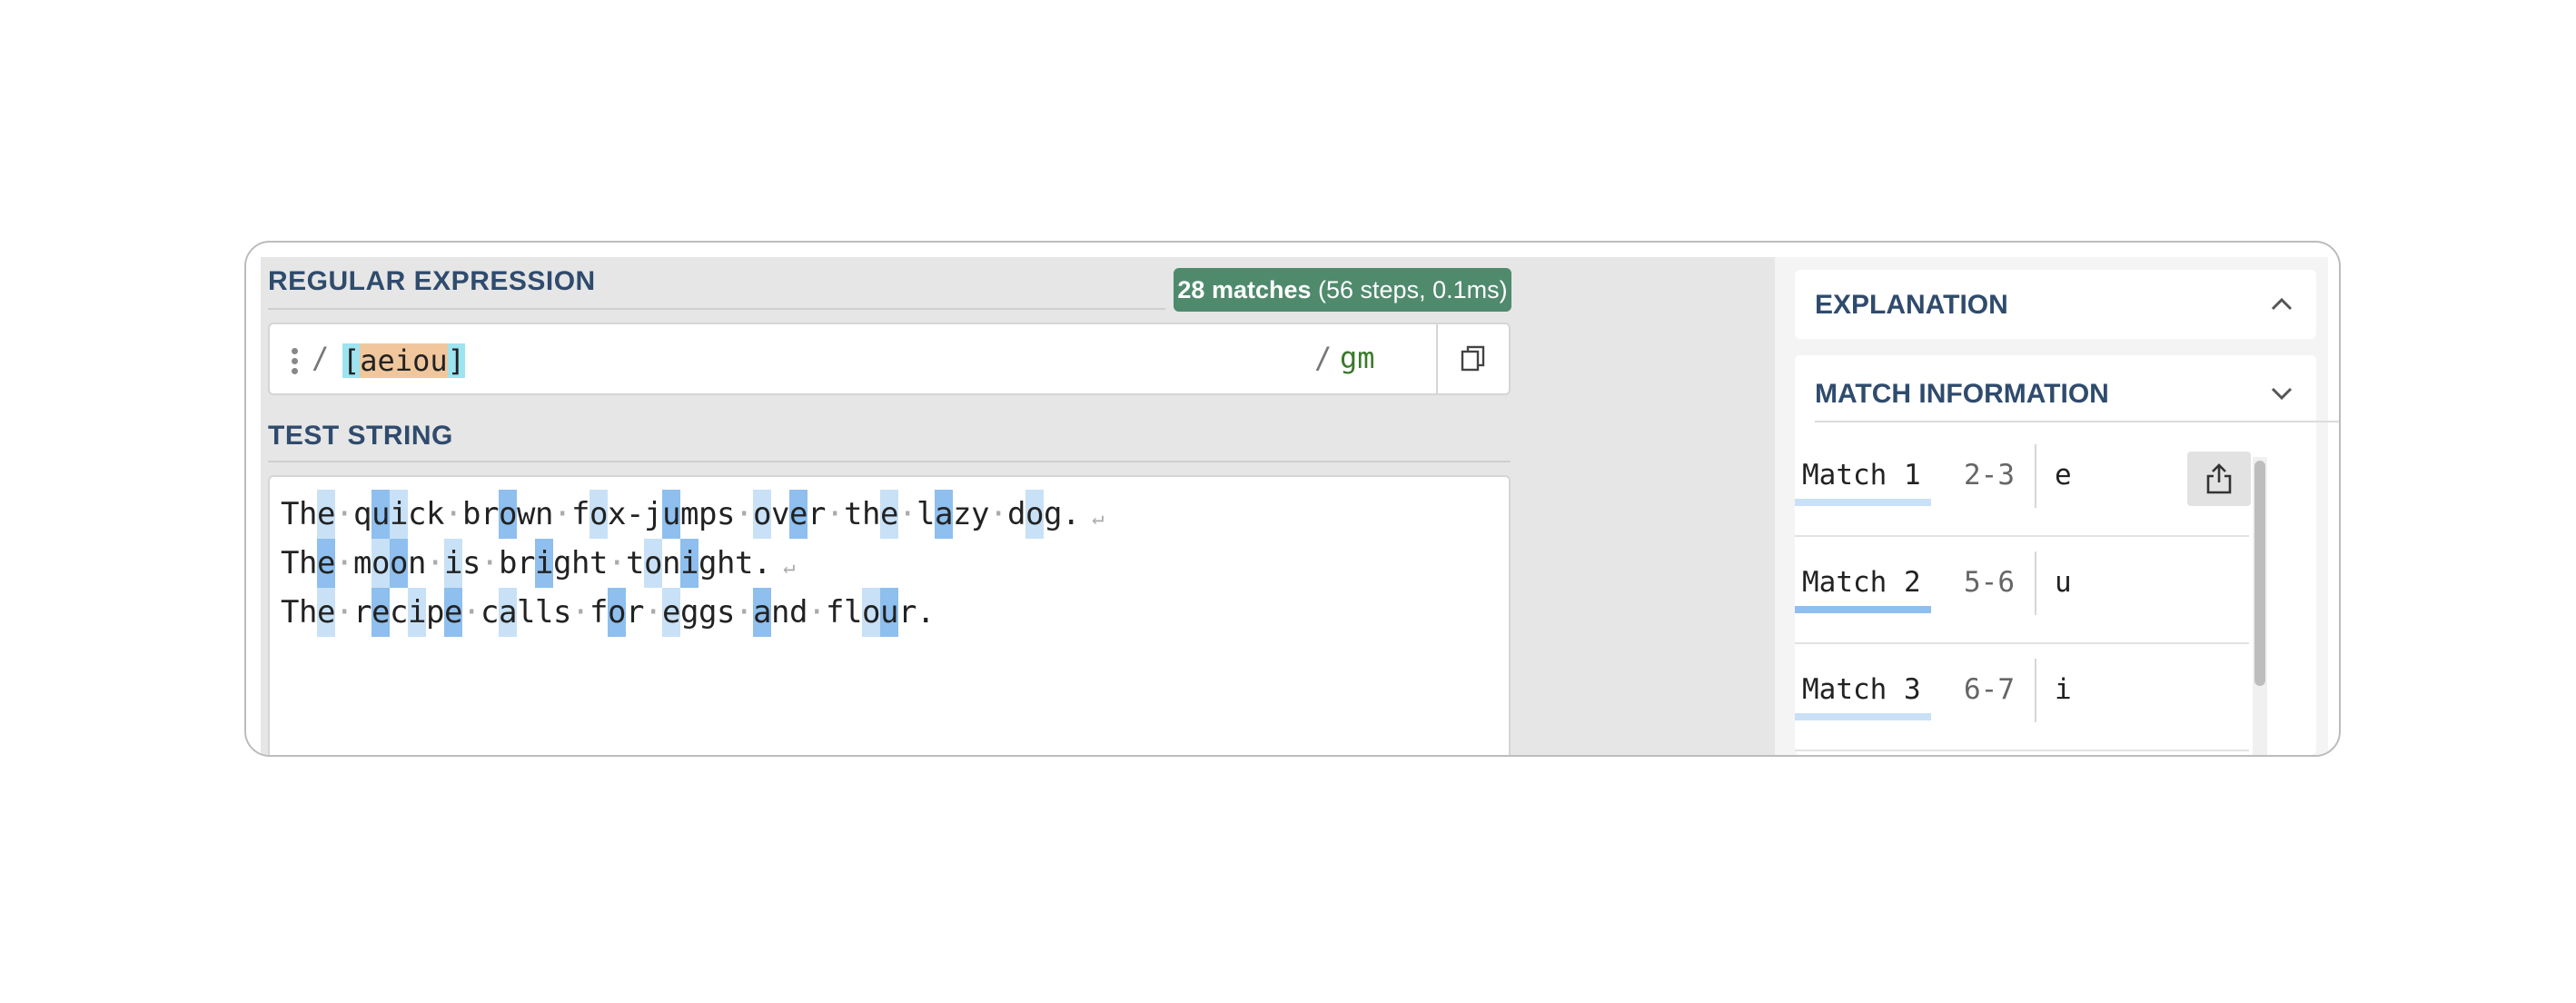 This screenshot has height=1003, width=2576. I want to click on share-icon, so click(2219, 479).